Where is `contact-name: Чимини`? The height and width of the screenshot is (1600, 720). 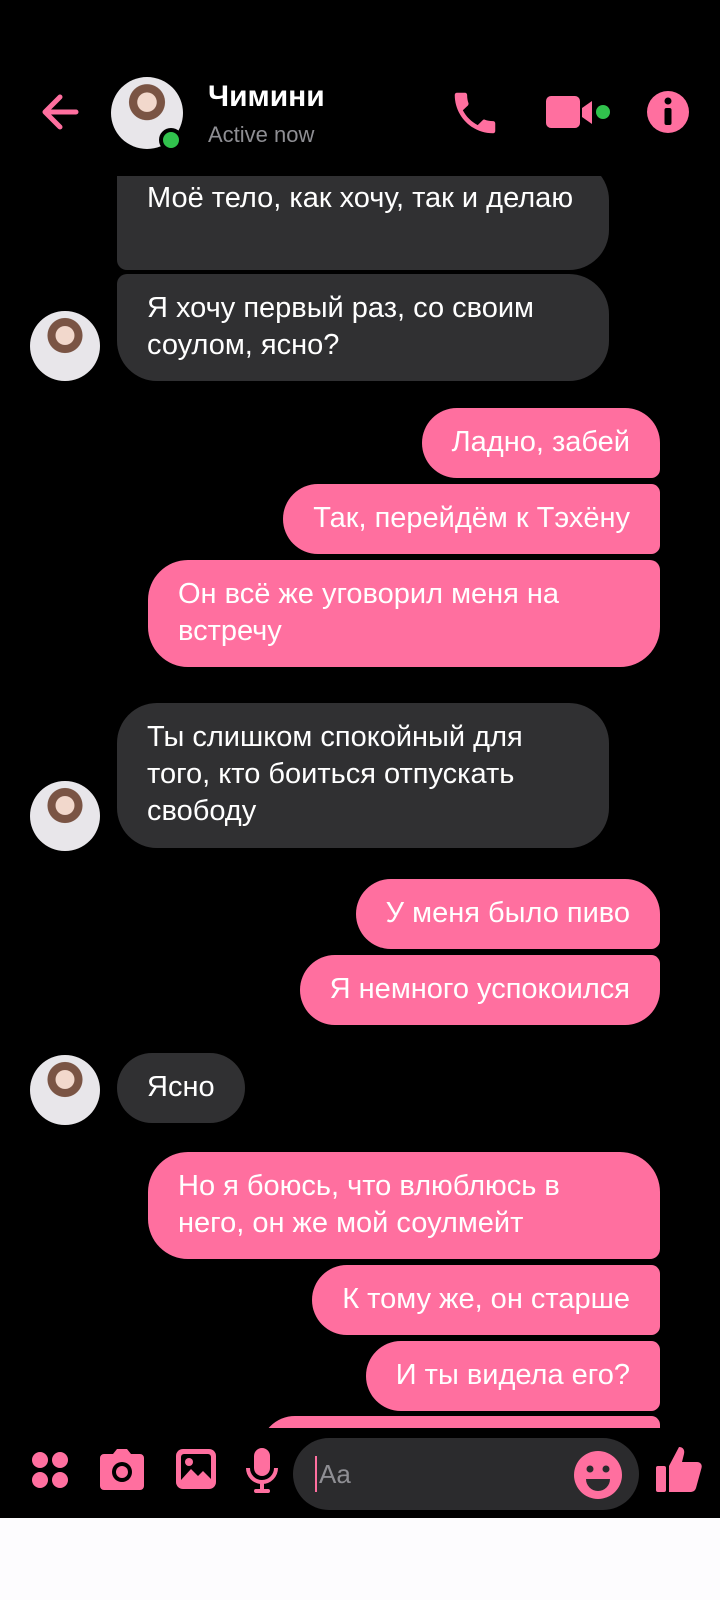 contact-name: Чимини is located at coordinates (266, 97).